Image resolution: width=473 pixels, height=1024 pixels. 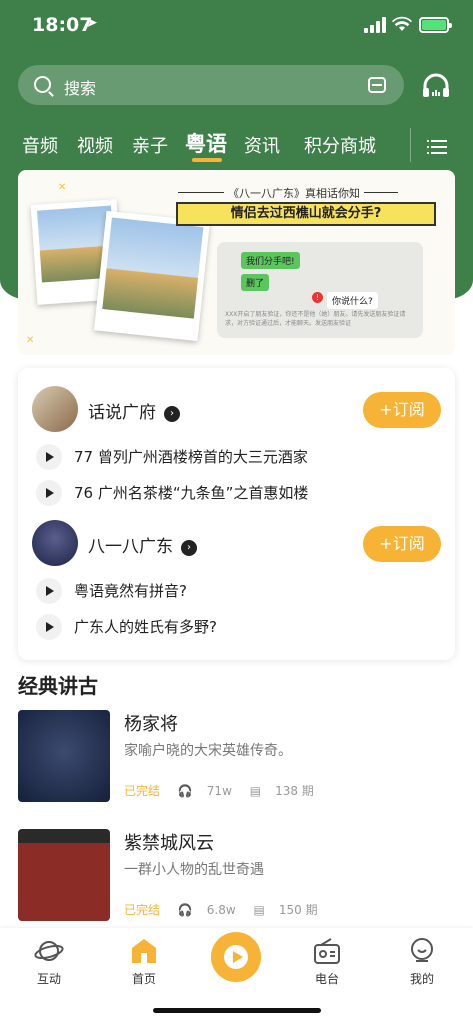 I want to click on program-title: 话说广府 ›, so click(x=134, y=410).